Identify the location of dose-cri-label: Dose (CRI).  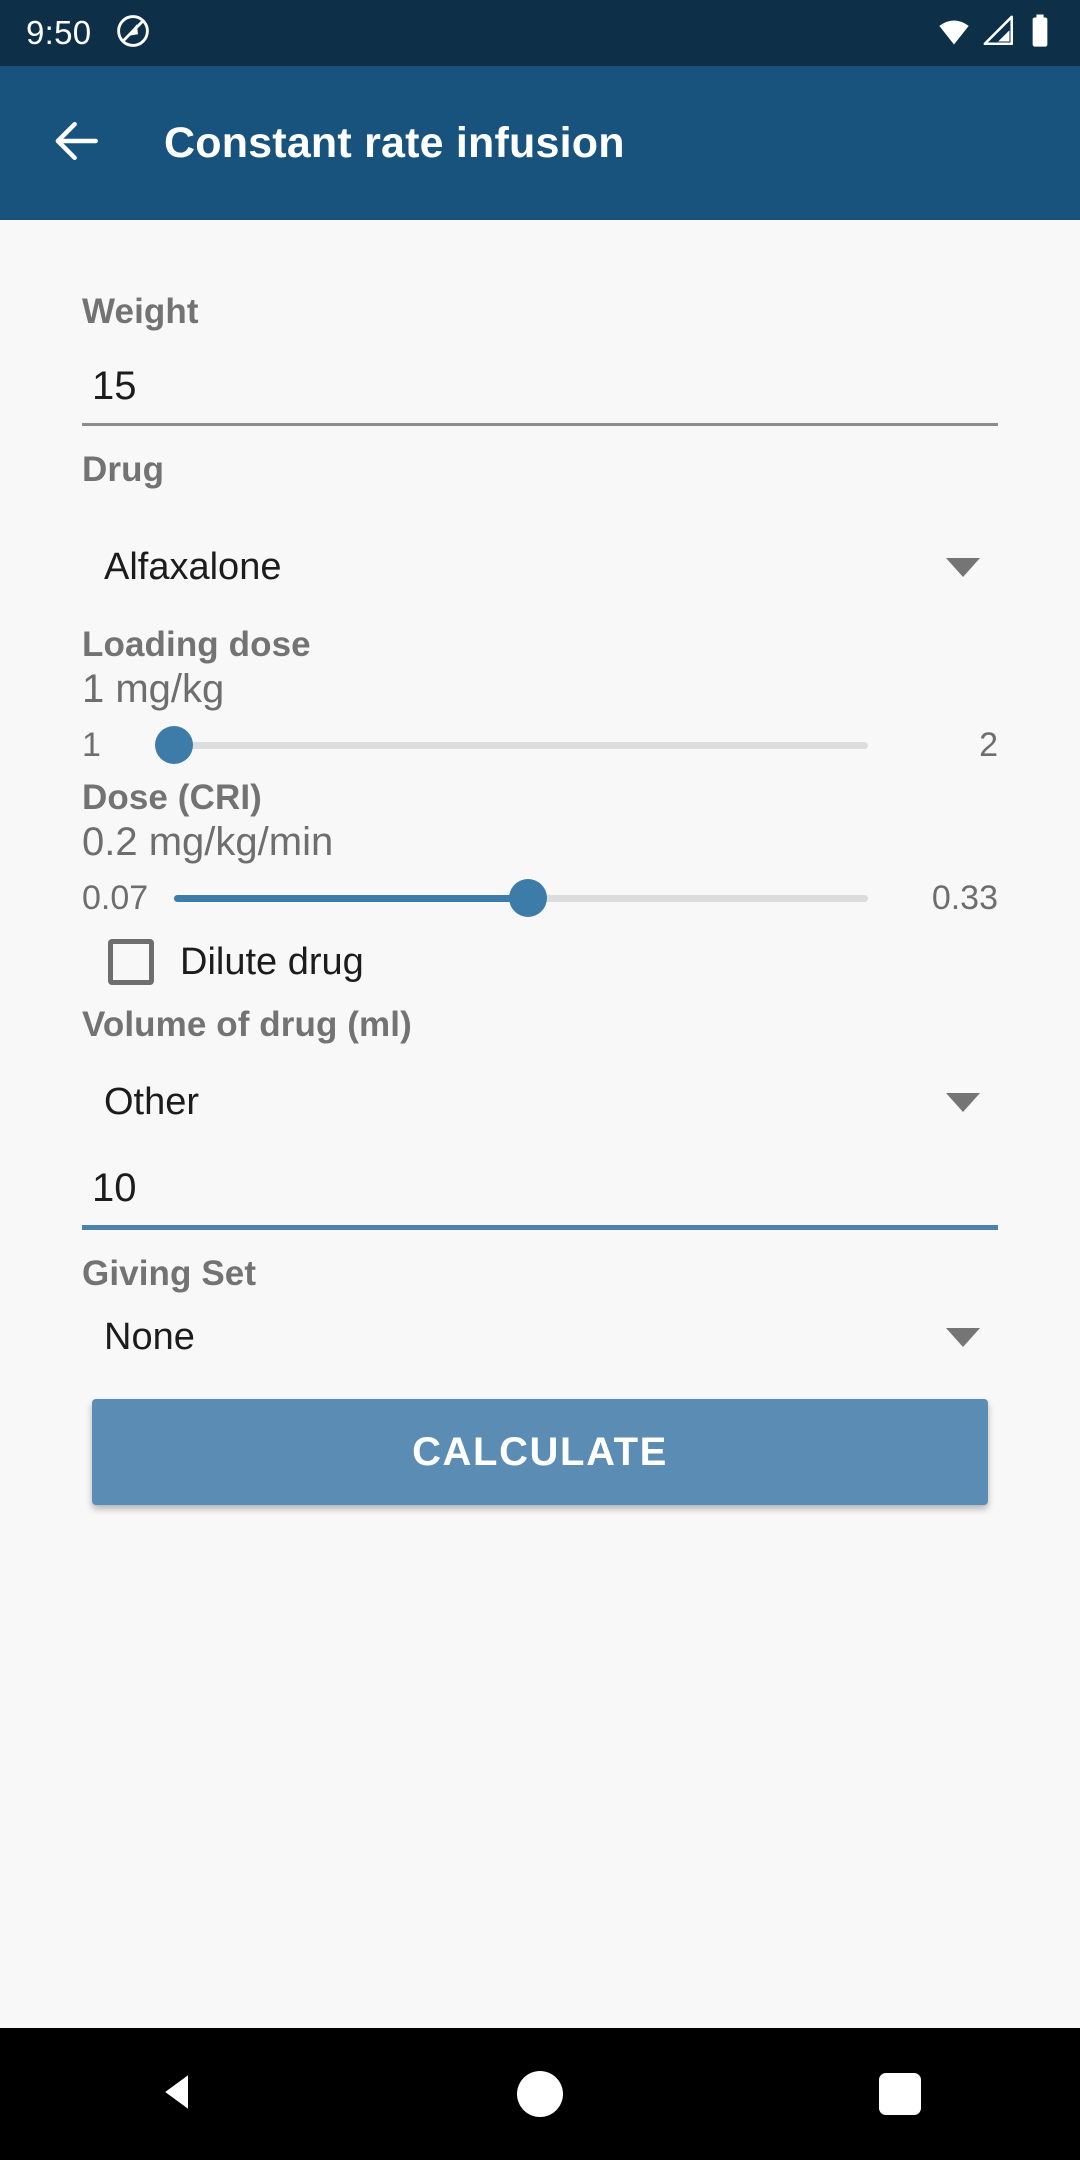
(172, 797).